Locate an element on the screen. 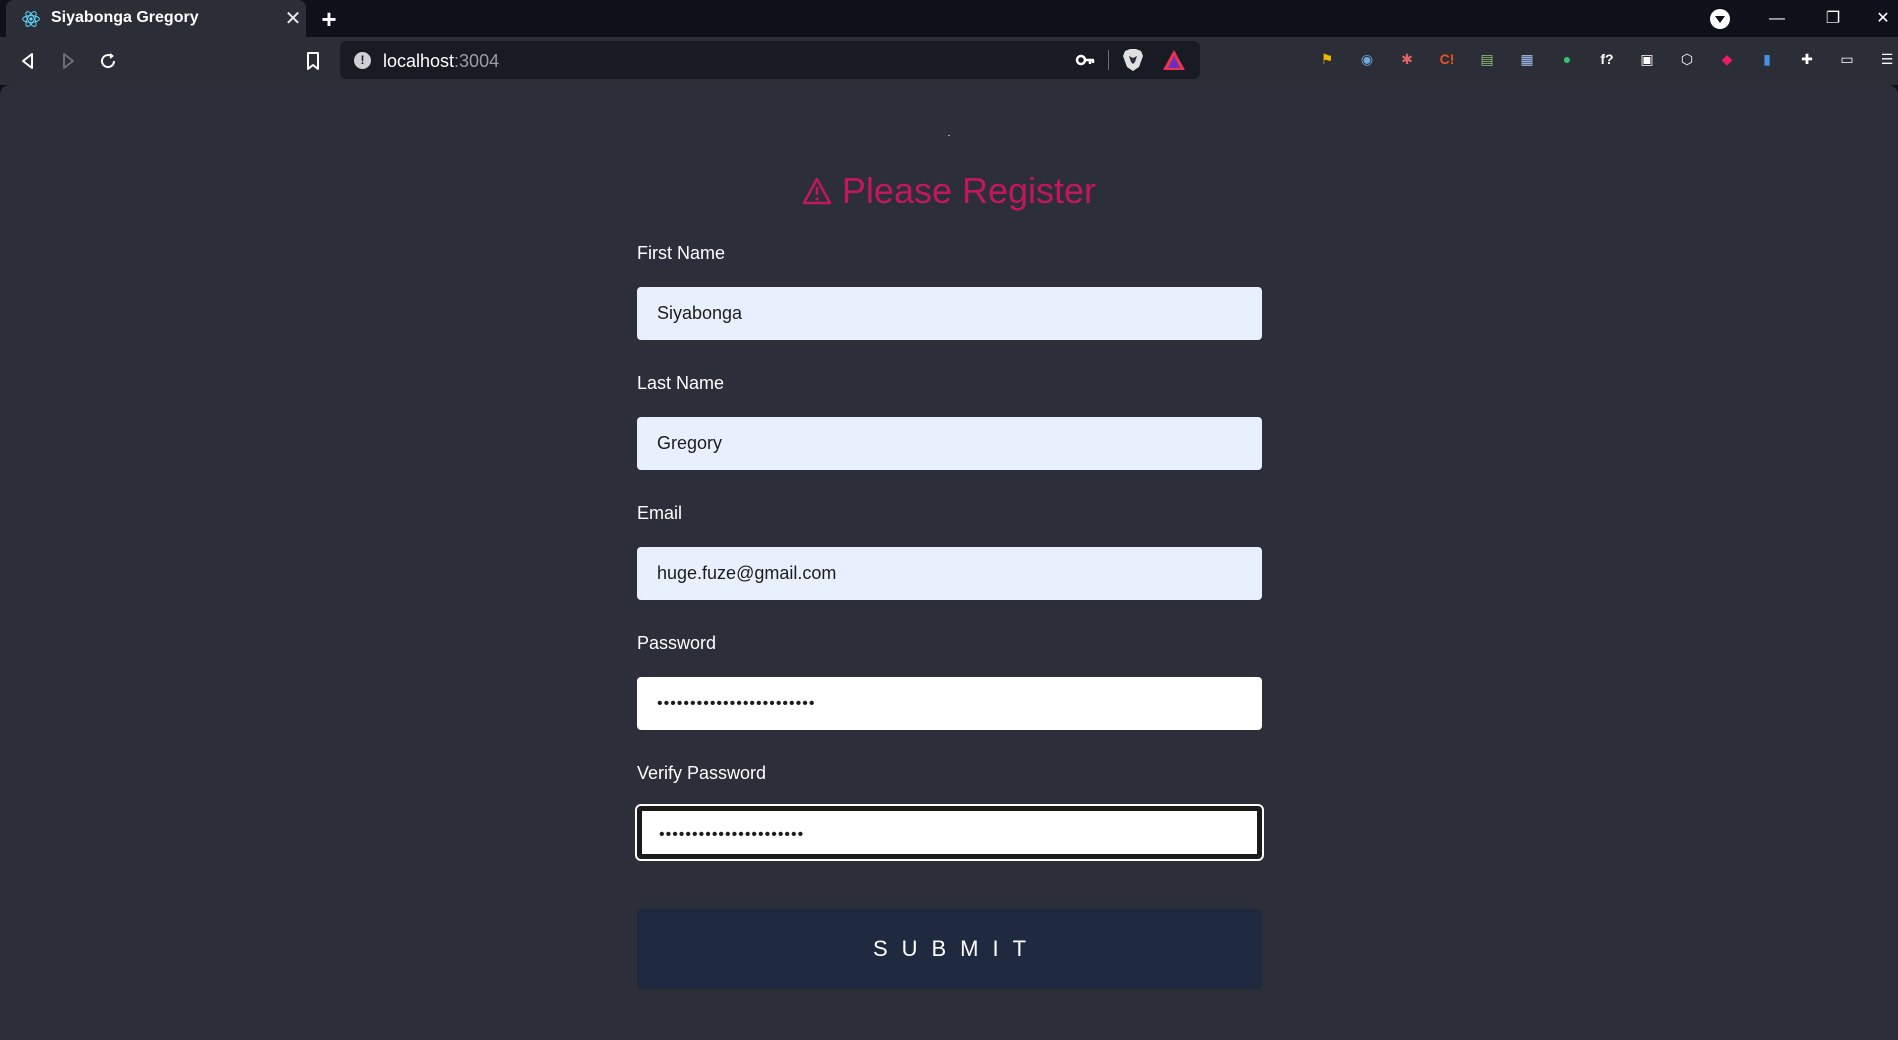 The image size is (1898, 1040). address-bar: ! localhost:3004 is located at coordinates (770, 60).